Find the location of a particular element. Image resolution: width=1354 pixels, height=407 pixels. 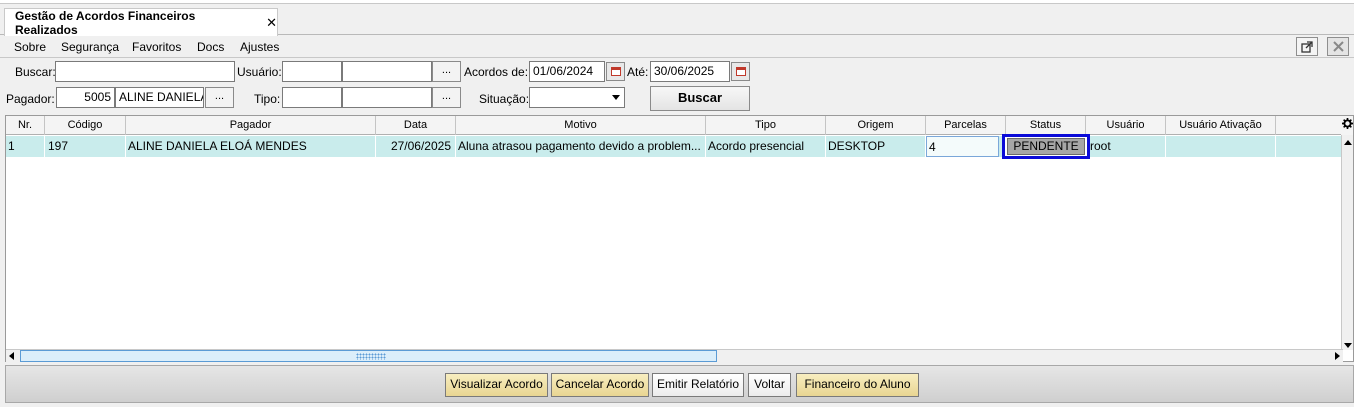

acordos-de-input: 01/06/2024 is located at coordinates (567, 71).